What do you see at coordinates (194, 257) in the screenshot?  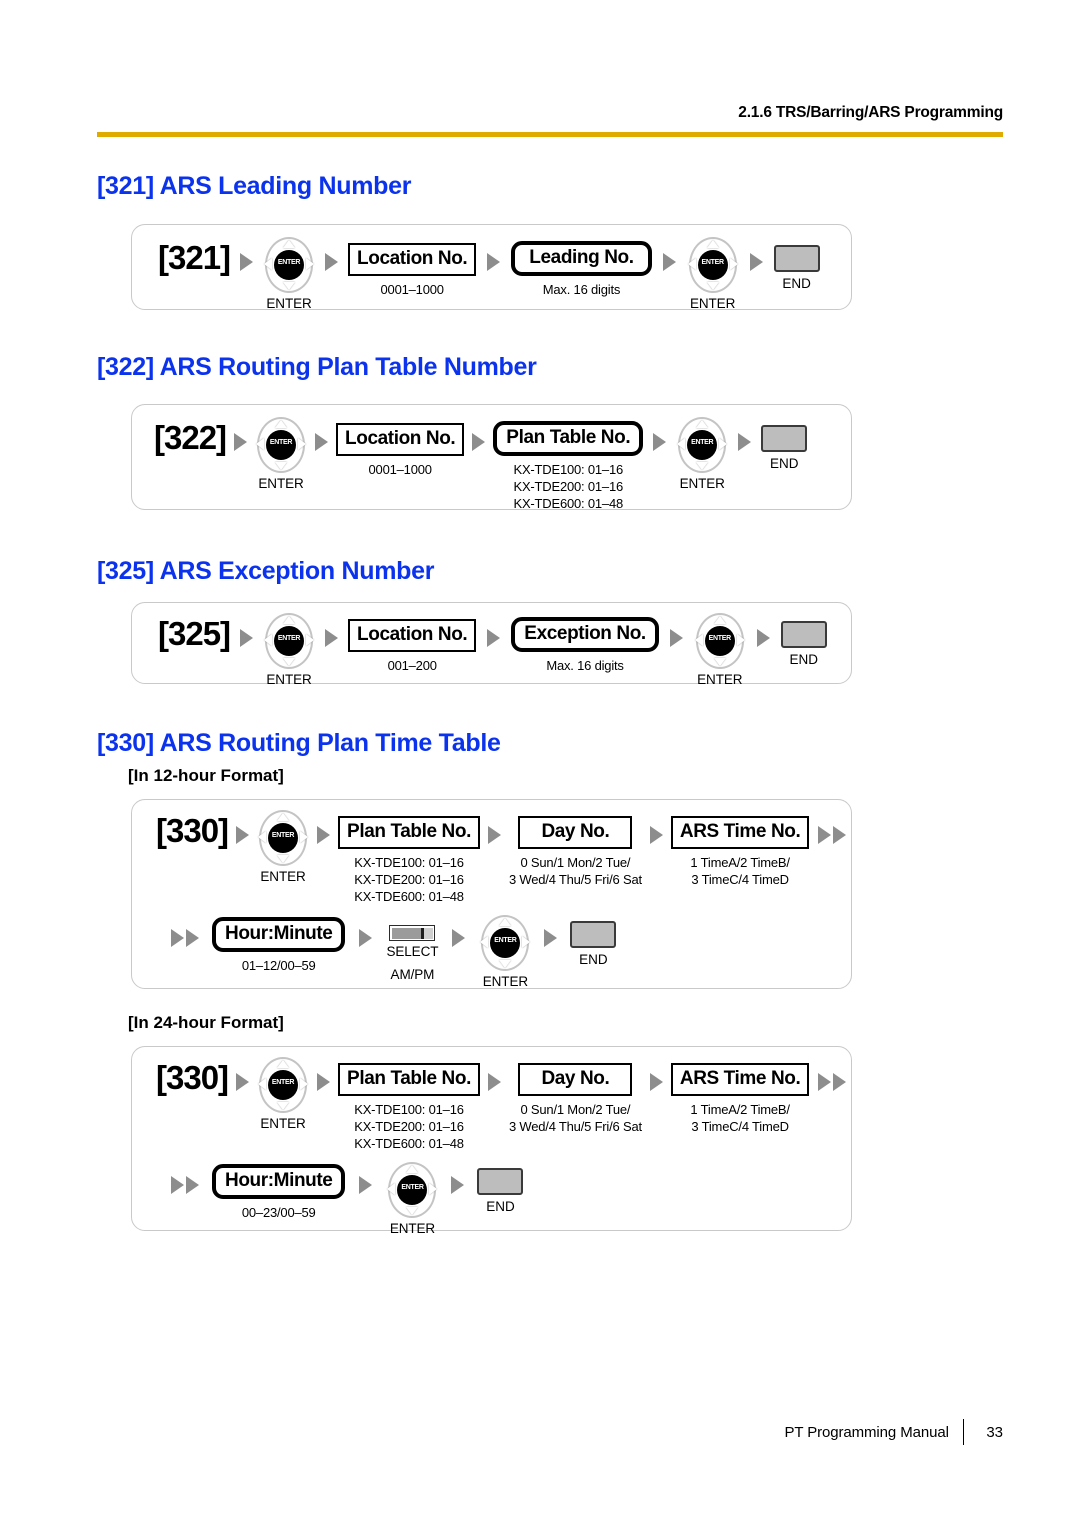 I see `program-code-321: [321]` at bounding box center [194, 257].